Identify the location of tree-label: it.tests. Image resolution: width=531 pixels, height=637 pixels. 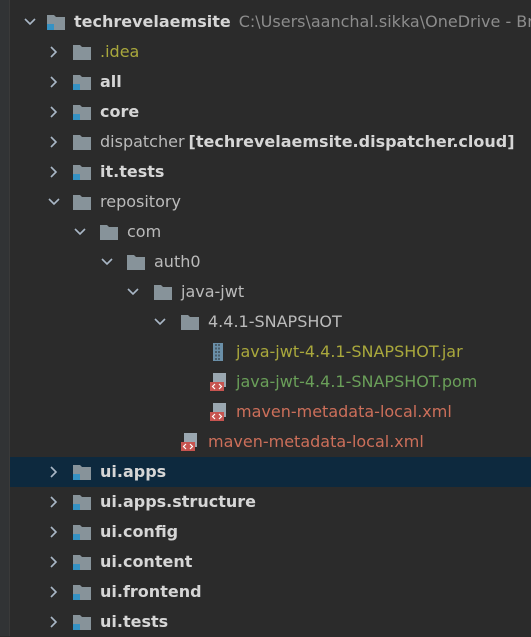
(132, 171).